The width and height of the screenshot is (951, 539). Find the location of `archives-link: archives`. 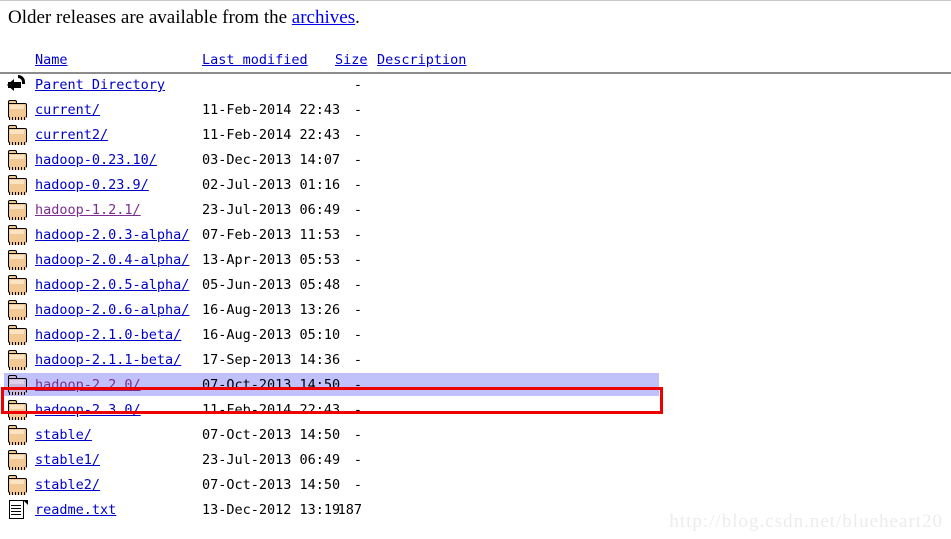

archives-link: archives is located at coordinates (323, 17).